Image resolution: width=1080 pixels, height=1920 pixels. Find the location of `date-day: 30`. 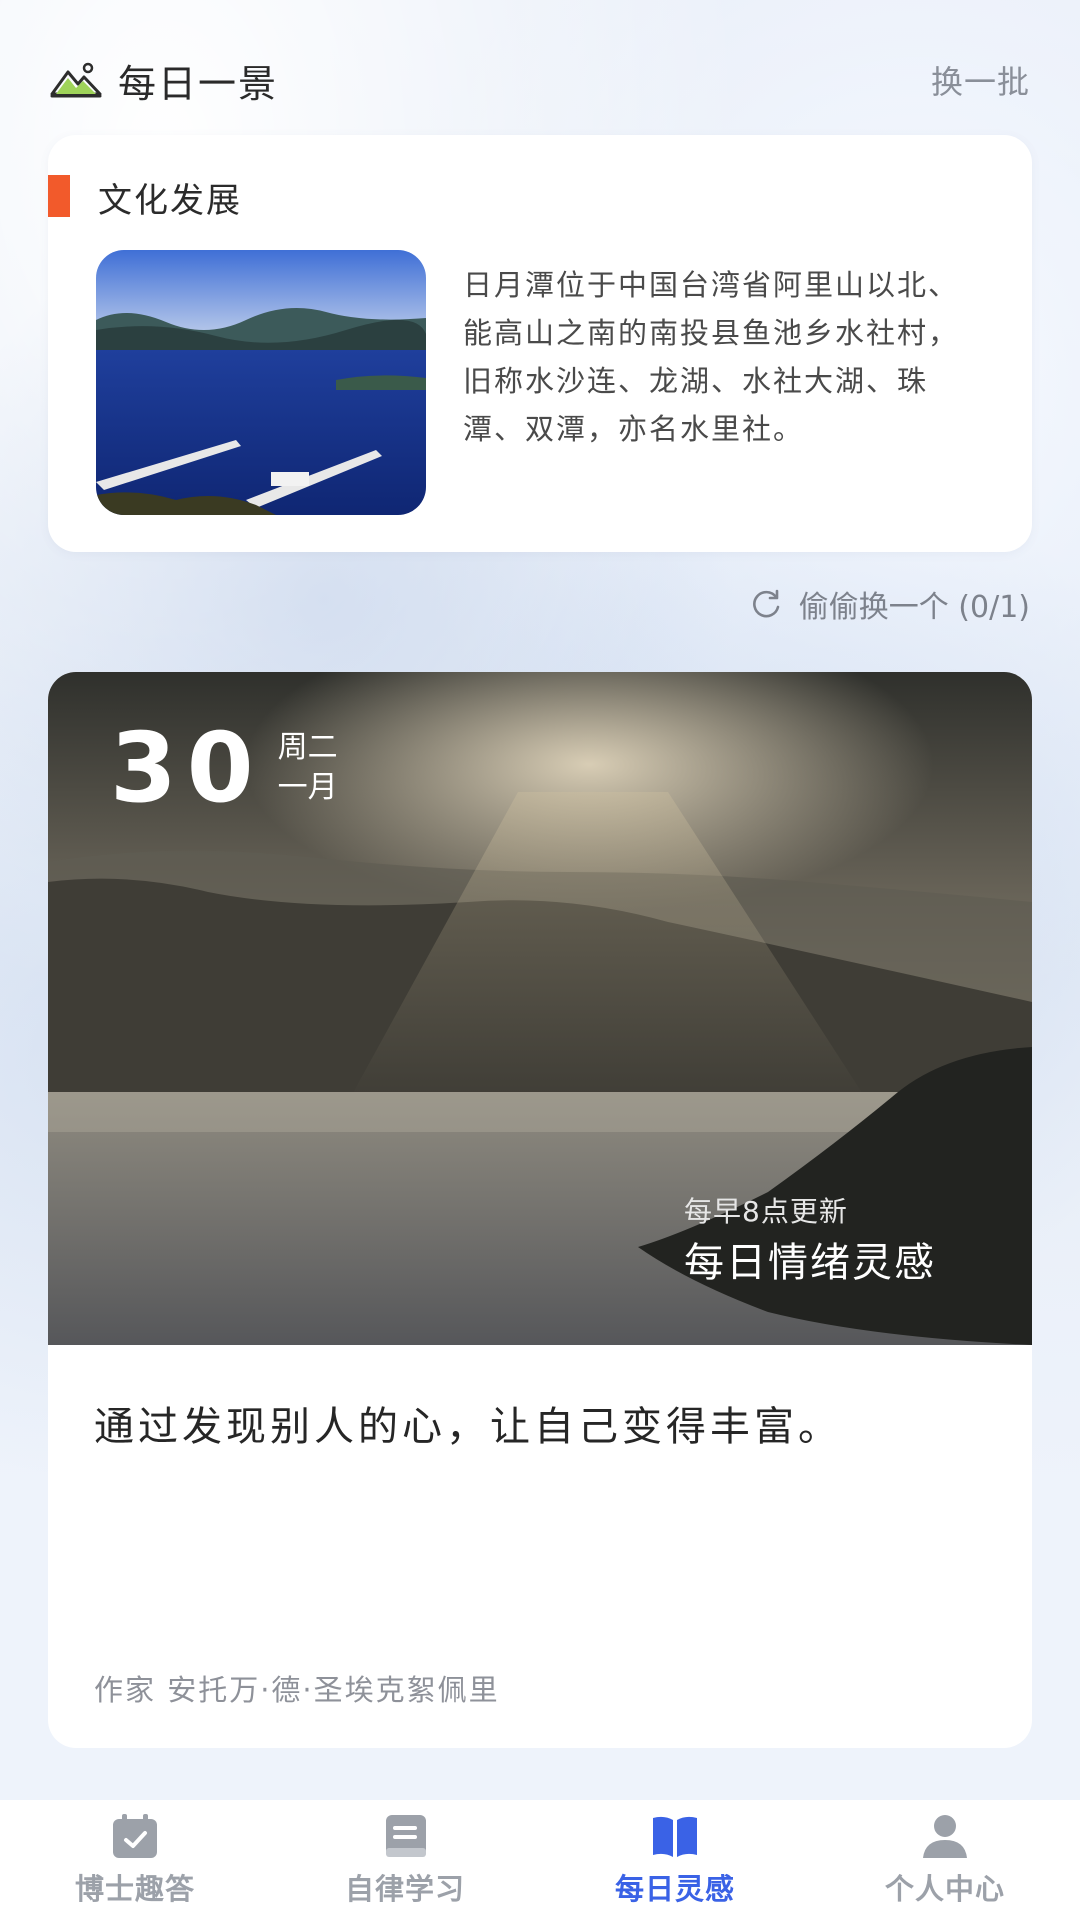

date-day: 30 is located at coordinates (187, 768).